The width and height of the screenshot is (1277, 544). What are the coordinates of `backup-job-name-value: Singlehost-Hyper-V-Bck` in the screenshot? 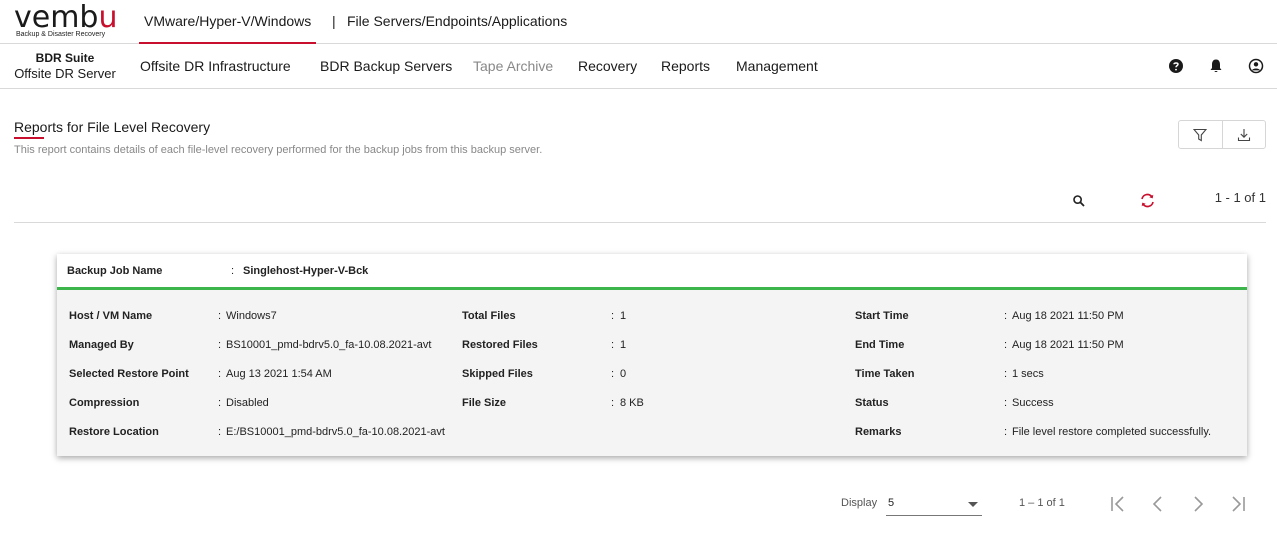 It's located at (306, 271).